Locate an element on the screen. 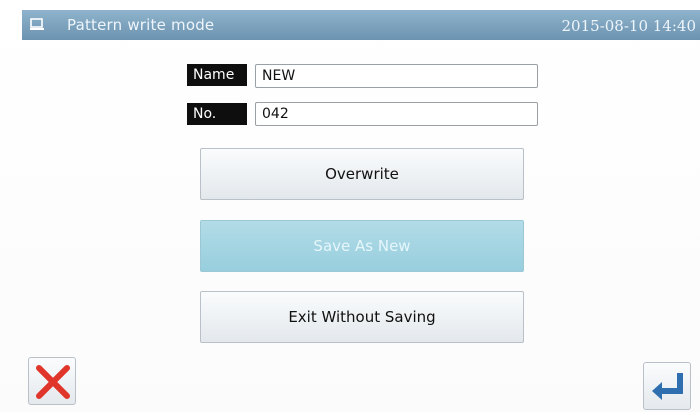 The width and height of the screenshot is (700, 412). name-label: Name is located at coordinates (217, 75).